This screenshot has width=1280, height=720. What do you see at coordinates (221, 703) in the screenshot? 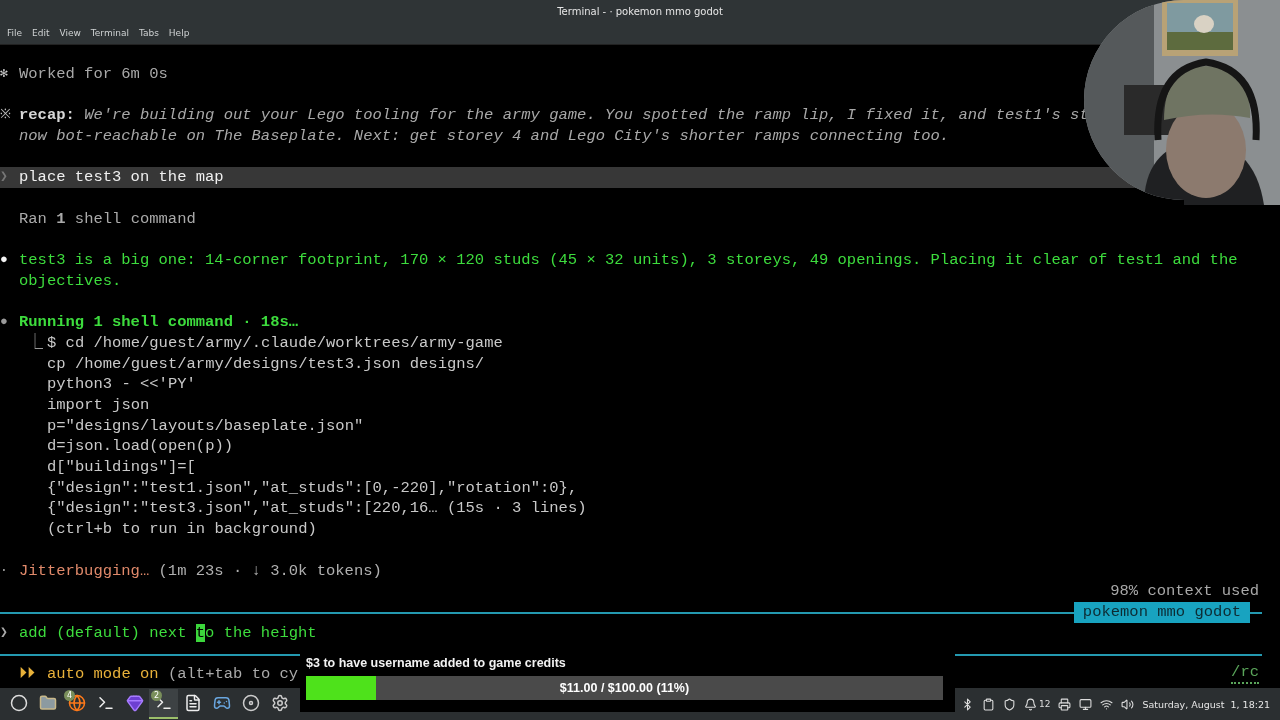
I see `gamepad-icon` at bounding box center [221, 703].